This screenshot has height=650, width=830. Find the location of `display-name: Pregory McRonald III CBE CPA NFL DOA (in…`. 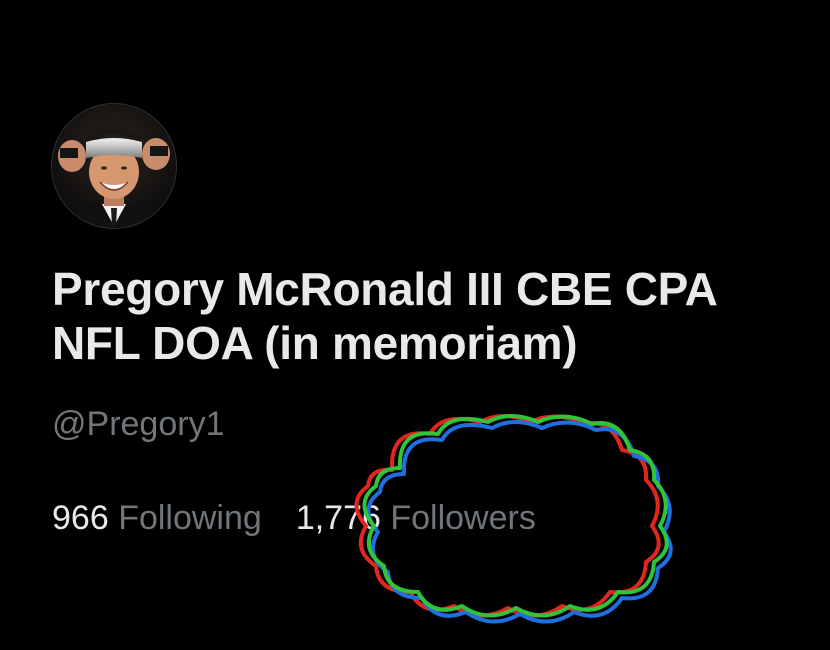

display-name: Pregory McRonald III CBE CPA NFL DOA (in… is located at coordinates (384, 316).